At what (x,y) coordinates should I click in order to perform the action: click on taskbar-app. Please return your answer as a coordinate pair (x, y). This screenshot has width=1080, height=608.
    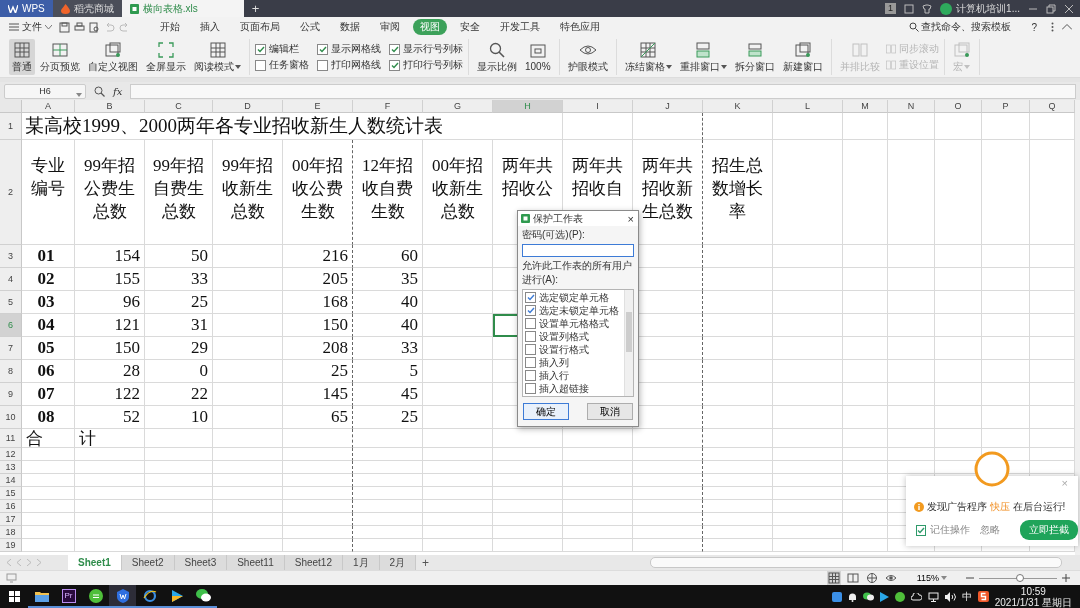
    Looking at the image, I should click on (122, 596).